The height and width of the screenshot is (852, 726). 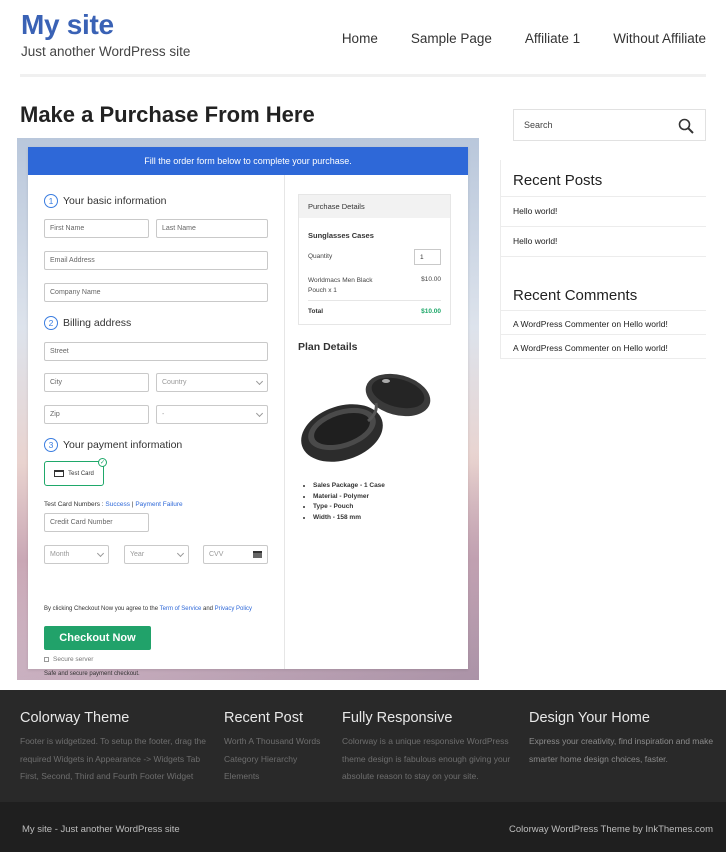 I want to click on nav-sample-page: Sample Page, so click(x=451, y=38).